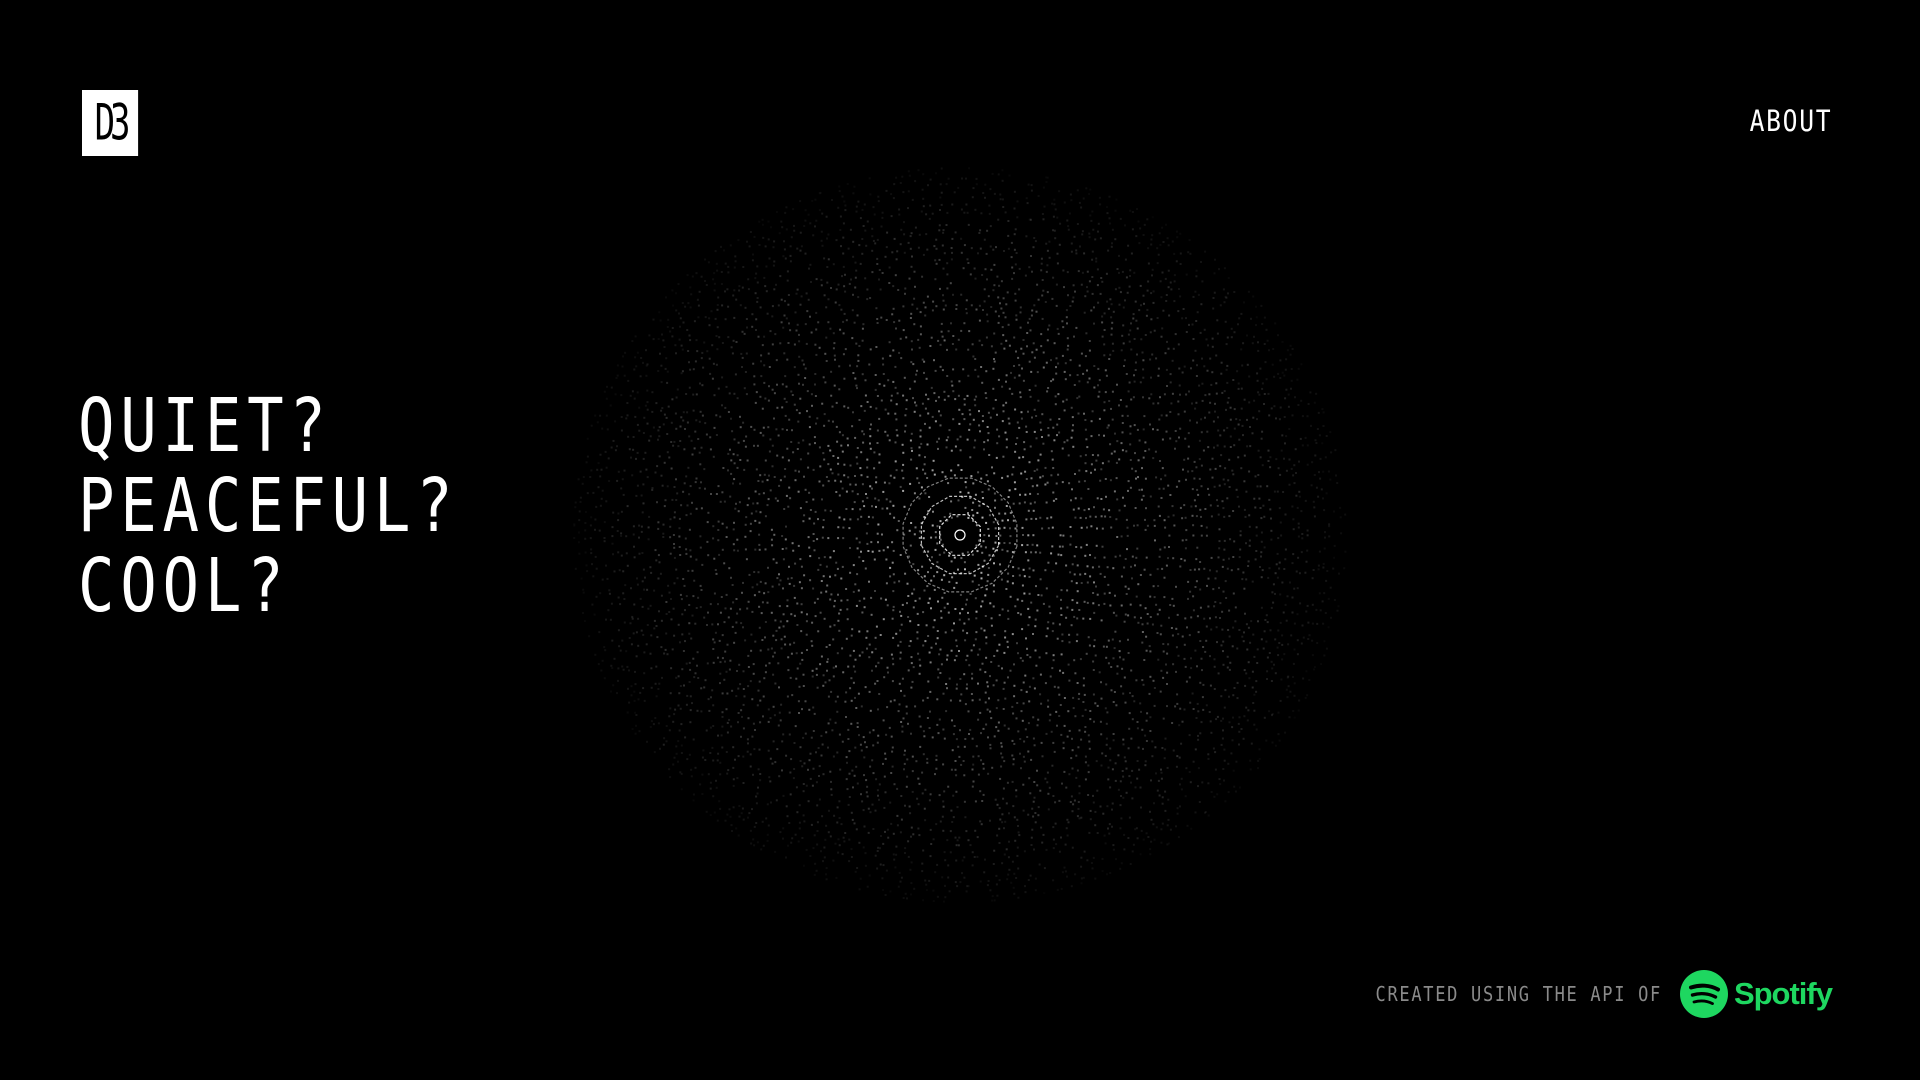  I want to click on headline-line-1: QUIET?, so click(205, 426).